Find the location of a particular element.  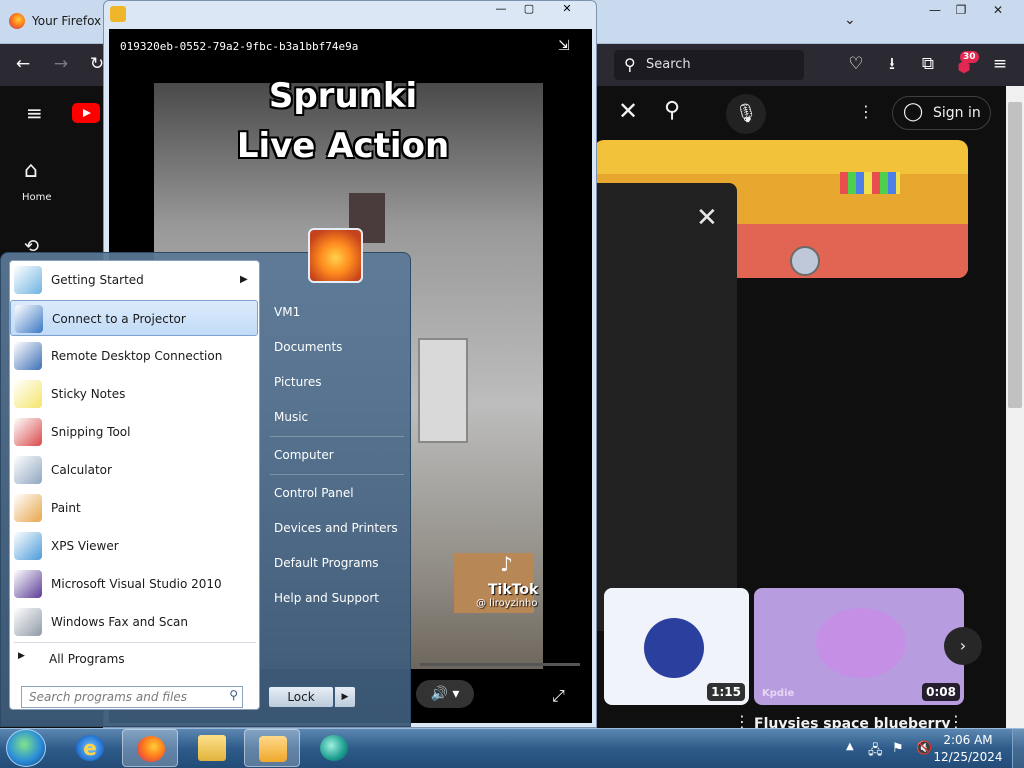

start-button is located at coordinates (26, 748).